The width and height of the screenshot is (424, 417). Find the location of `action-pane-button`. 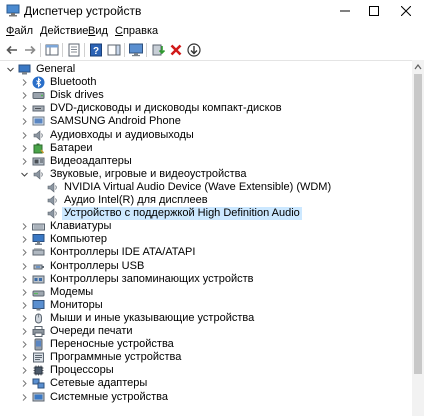

action-pane-button is located at coordinates (114, 50).